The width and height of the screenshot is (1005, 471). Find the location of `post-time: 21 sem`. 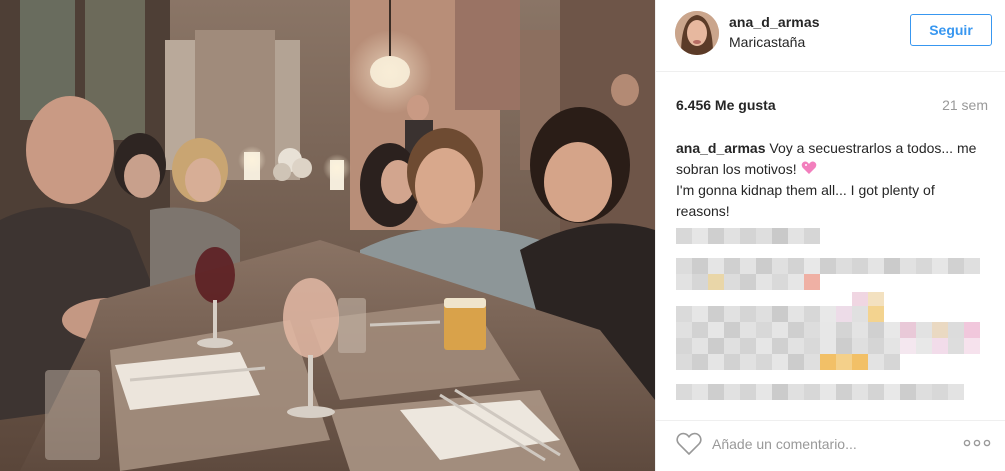

post-time: 21 sem is located at coordinates (965, 105).